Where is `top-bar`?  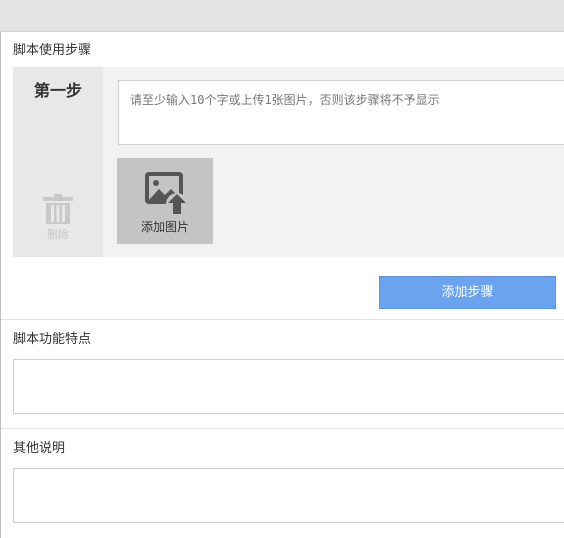 top-bar is located at coordinates (282, 16).